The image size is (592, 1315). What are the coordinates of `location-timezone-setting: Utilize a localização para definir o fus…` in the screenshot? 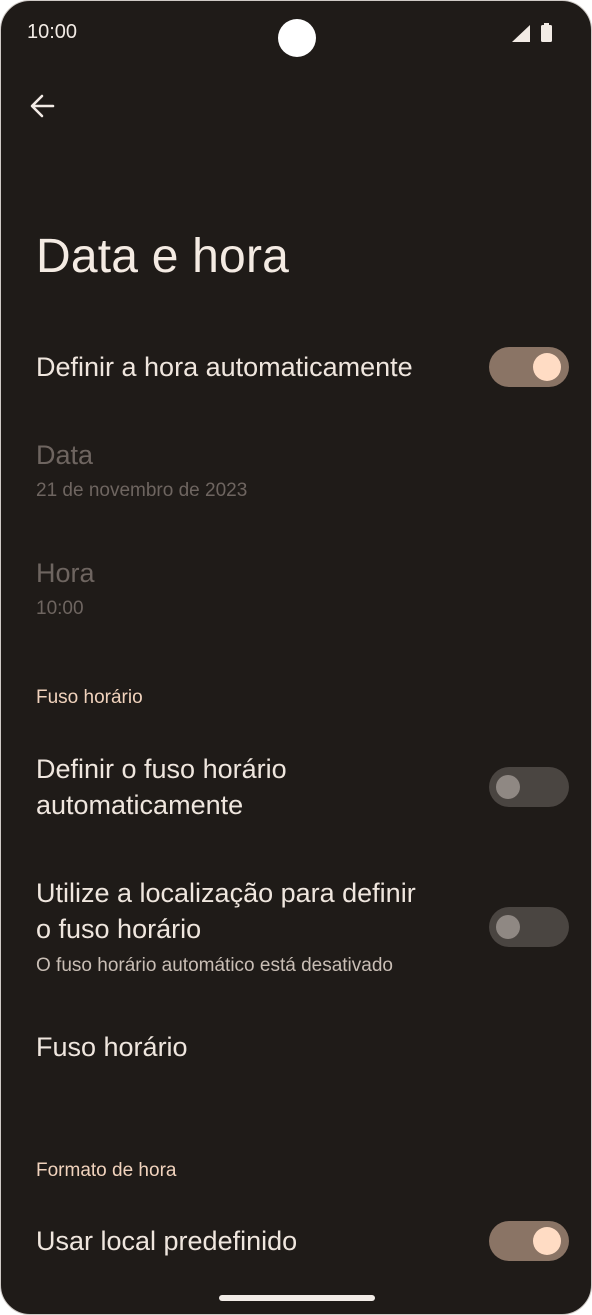 It's located at (296, 928).